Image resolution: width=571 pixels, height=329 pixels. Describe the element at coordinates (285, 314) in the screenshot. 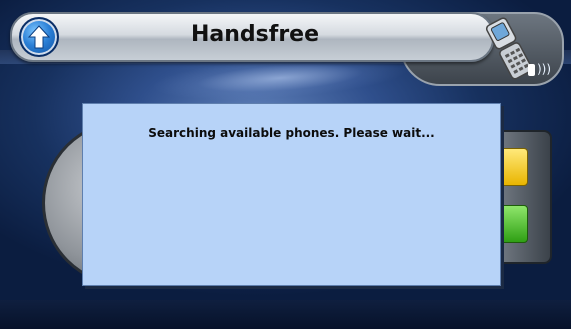

I see `bottom-bar` at that location.